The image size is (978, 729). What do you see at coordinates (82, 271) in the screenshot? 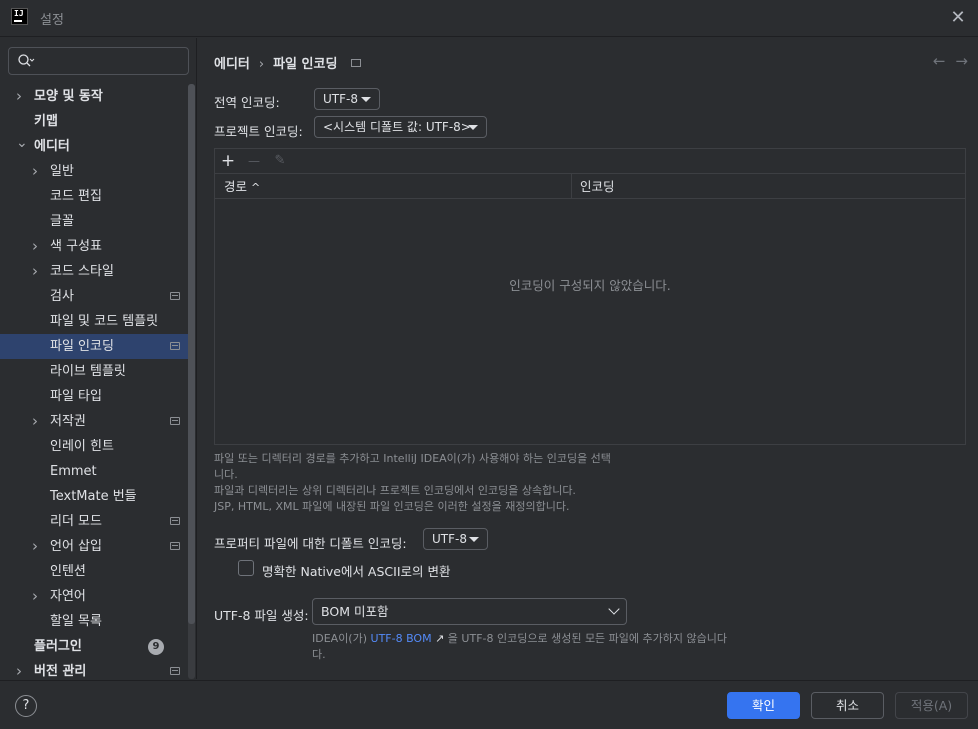
I see `sidebar-item-label: 코드 스타일` at bounding box center [82, 271].